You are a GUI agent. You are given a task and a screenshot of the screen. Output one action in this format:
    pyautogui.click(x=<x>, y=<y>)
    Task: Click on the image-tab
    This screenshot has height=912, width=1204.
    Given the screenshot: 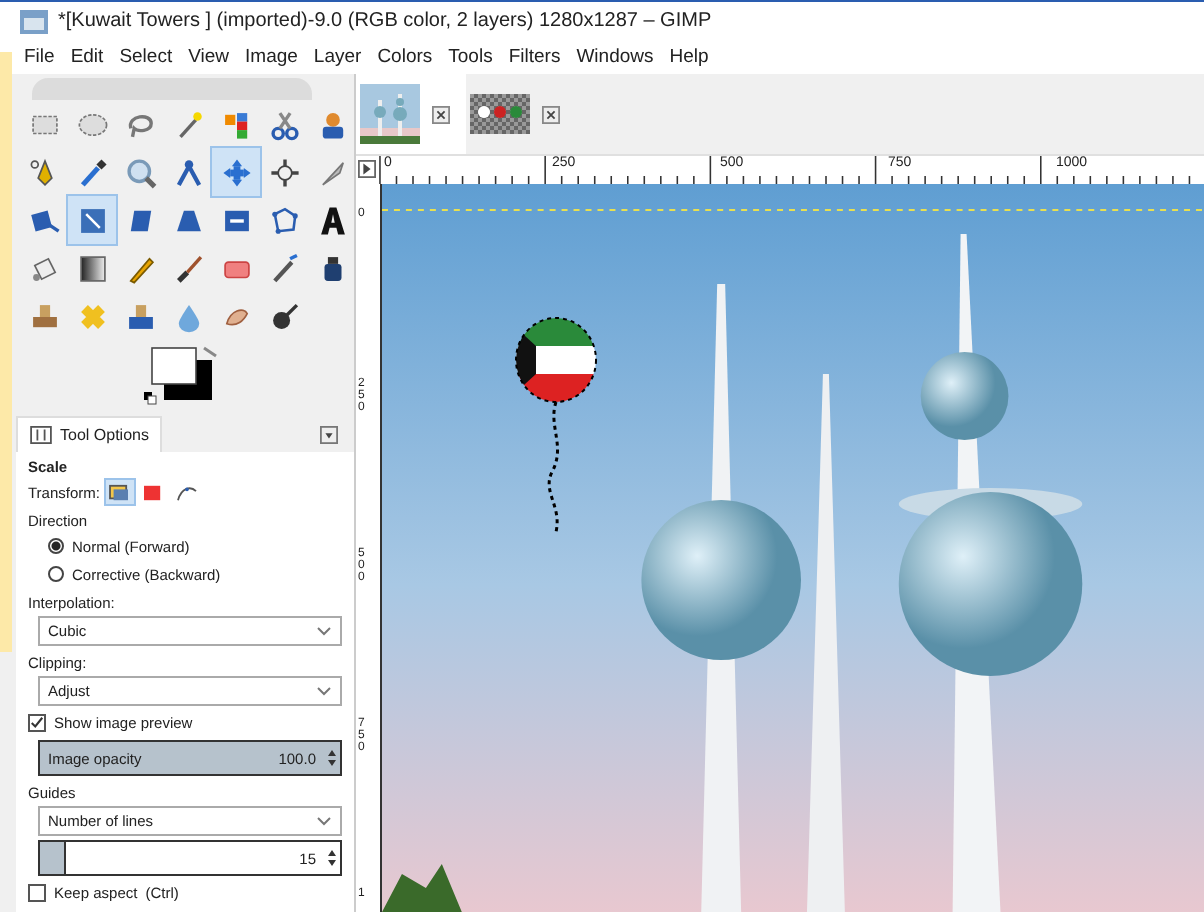 What is the action you would take?
    pyautogui.click(x=411, y=114)
    